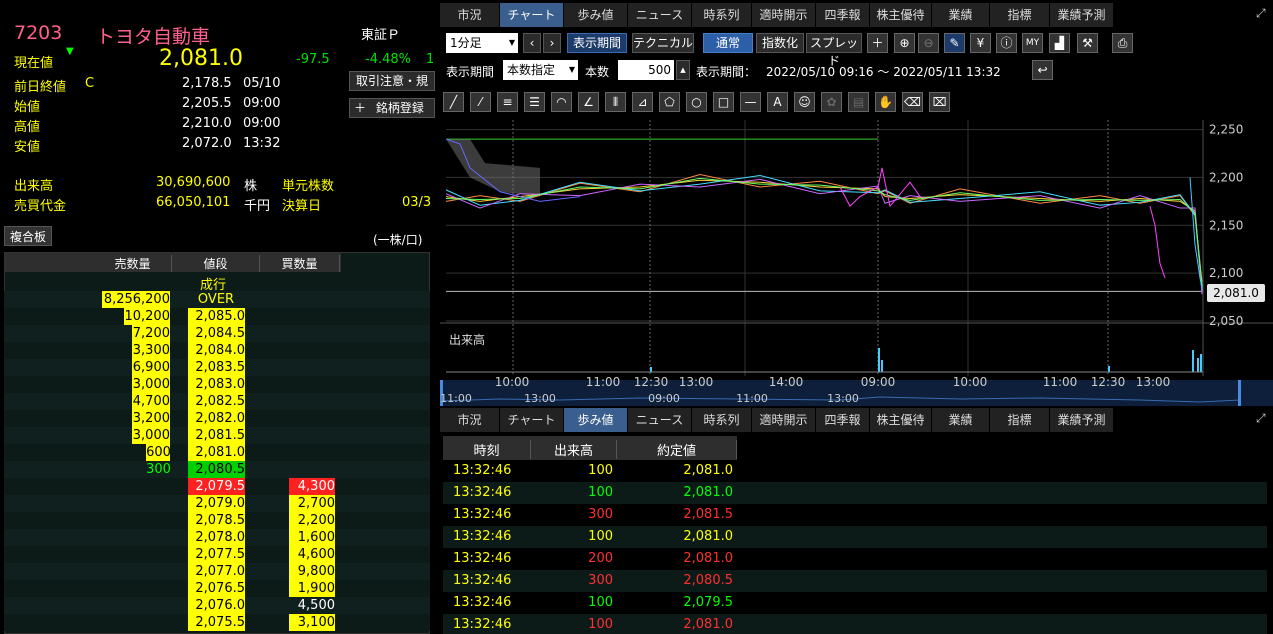 The height and width of the screenshot is (634, 1273). What do you see at coordinates (216, 384) in the screenshot?
I see `orderbook-price: 2,083.0` at bounding box center [216, 384].